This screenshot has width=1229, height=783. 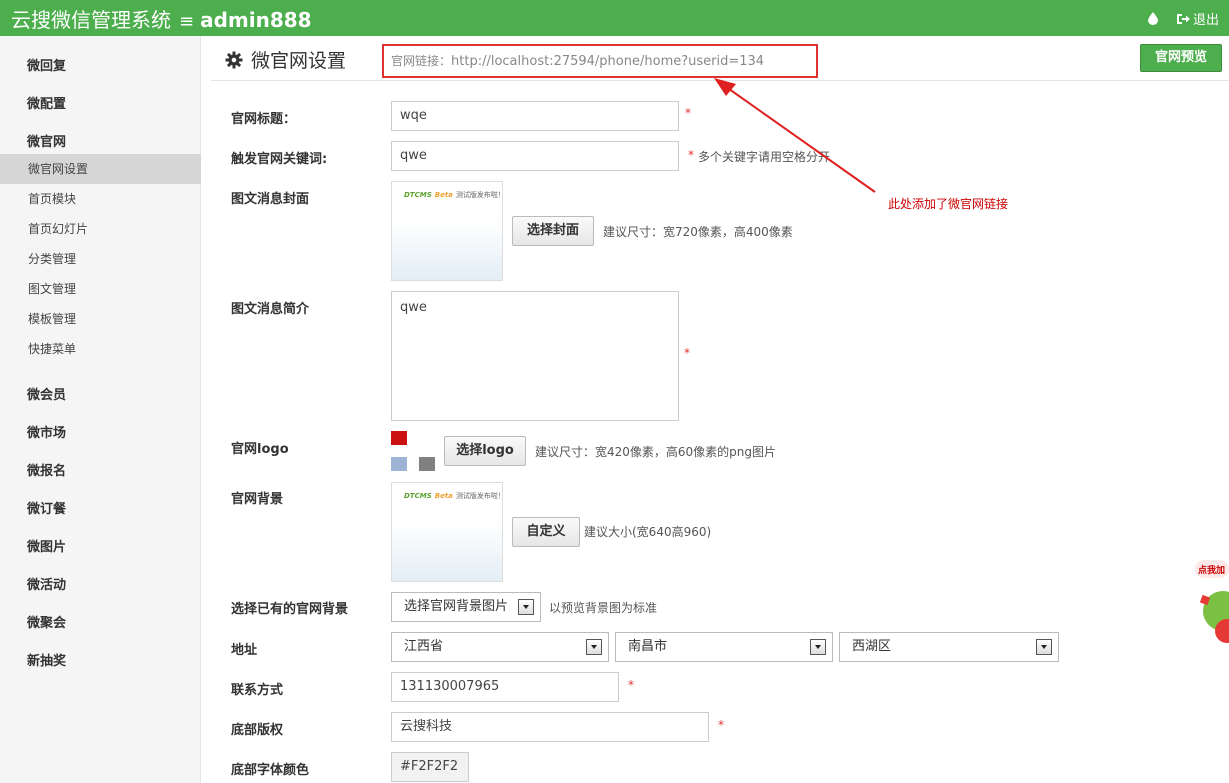 What do you see at coordinates (421, 61) in the screenshot?
I see `website-url-label: 官网链接：` at bounding box center [421, 61].